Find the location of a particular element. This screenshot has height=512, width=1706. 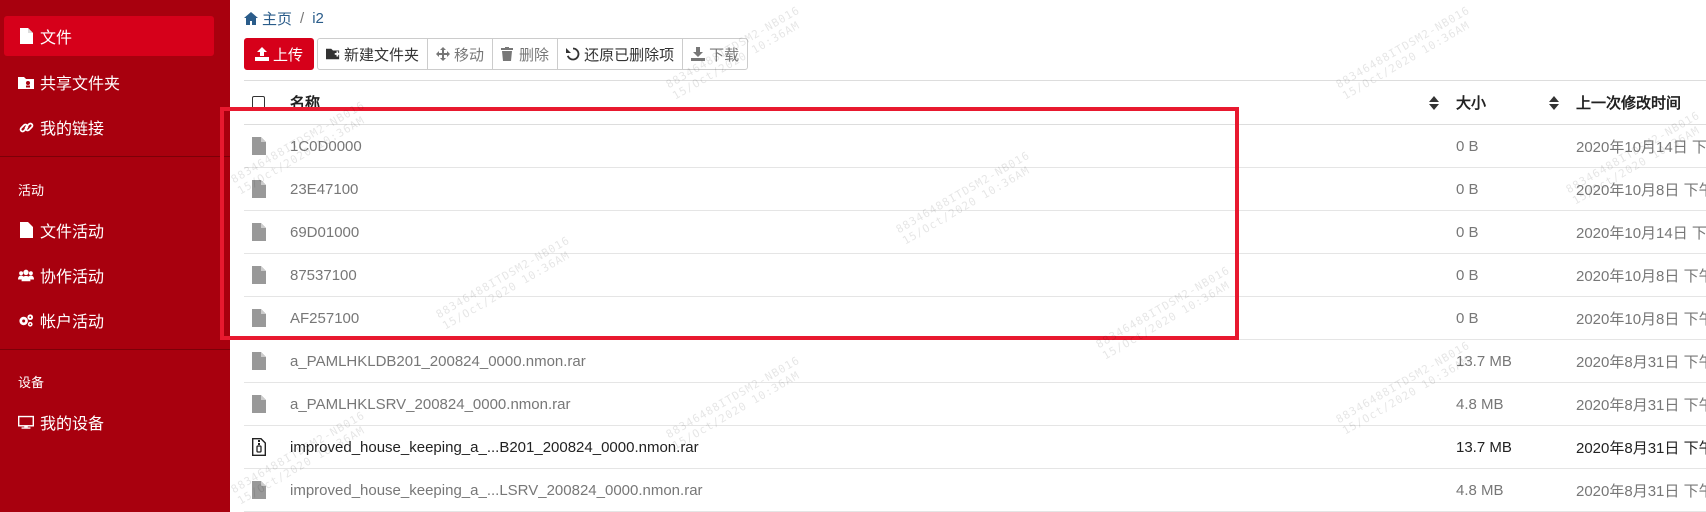

table-row: 87537100 0 B 2020年10月8日 下午 is located at coordinates (975, 275).